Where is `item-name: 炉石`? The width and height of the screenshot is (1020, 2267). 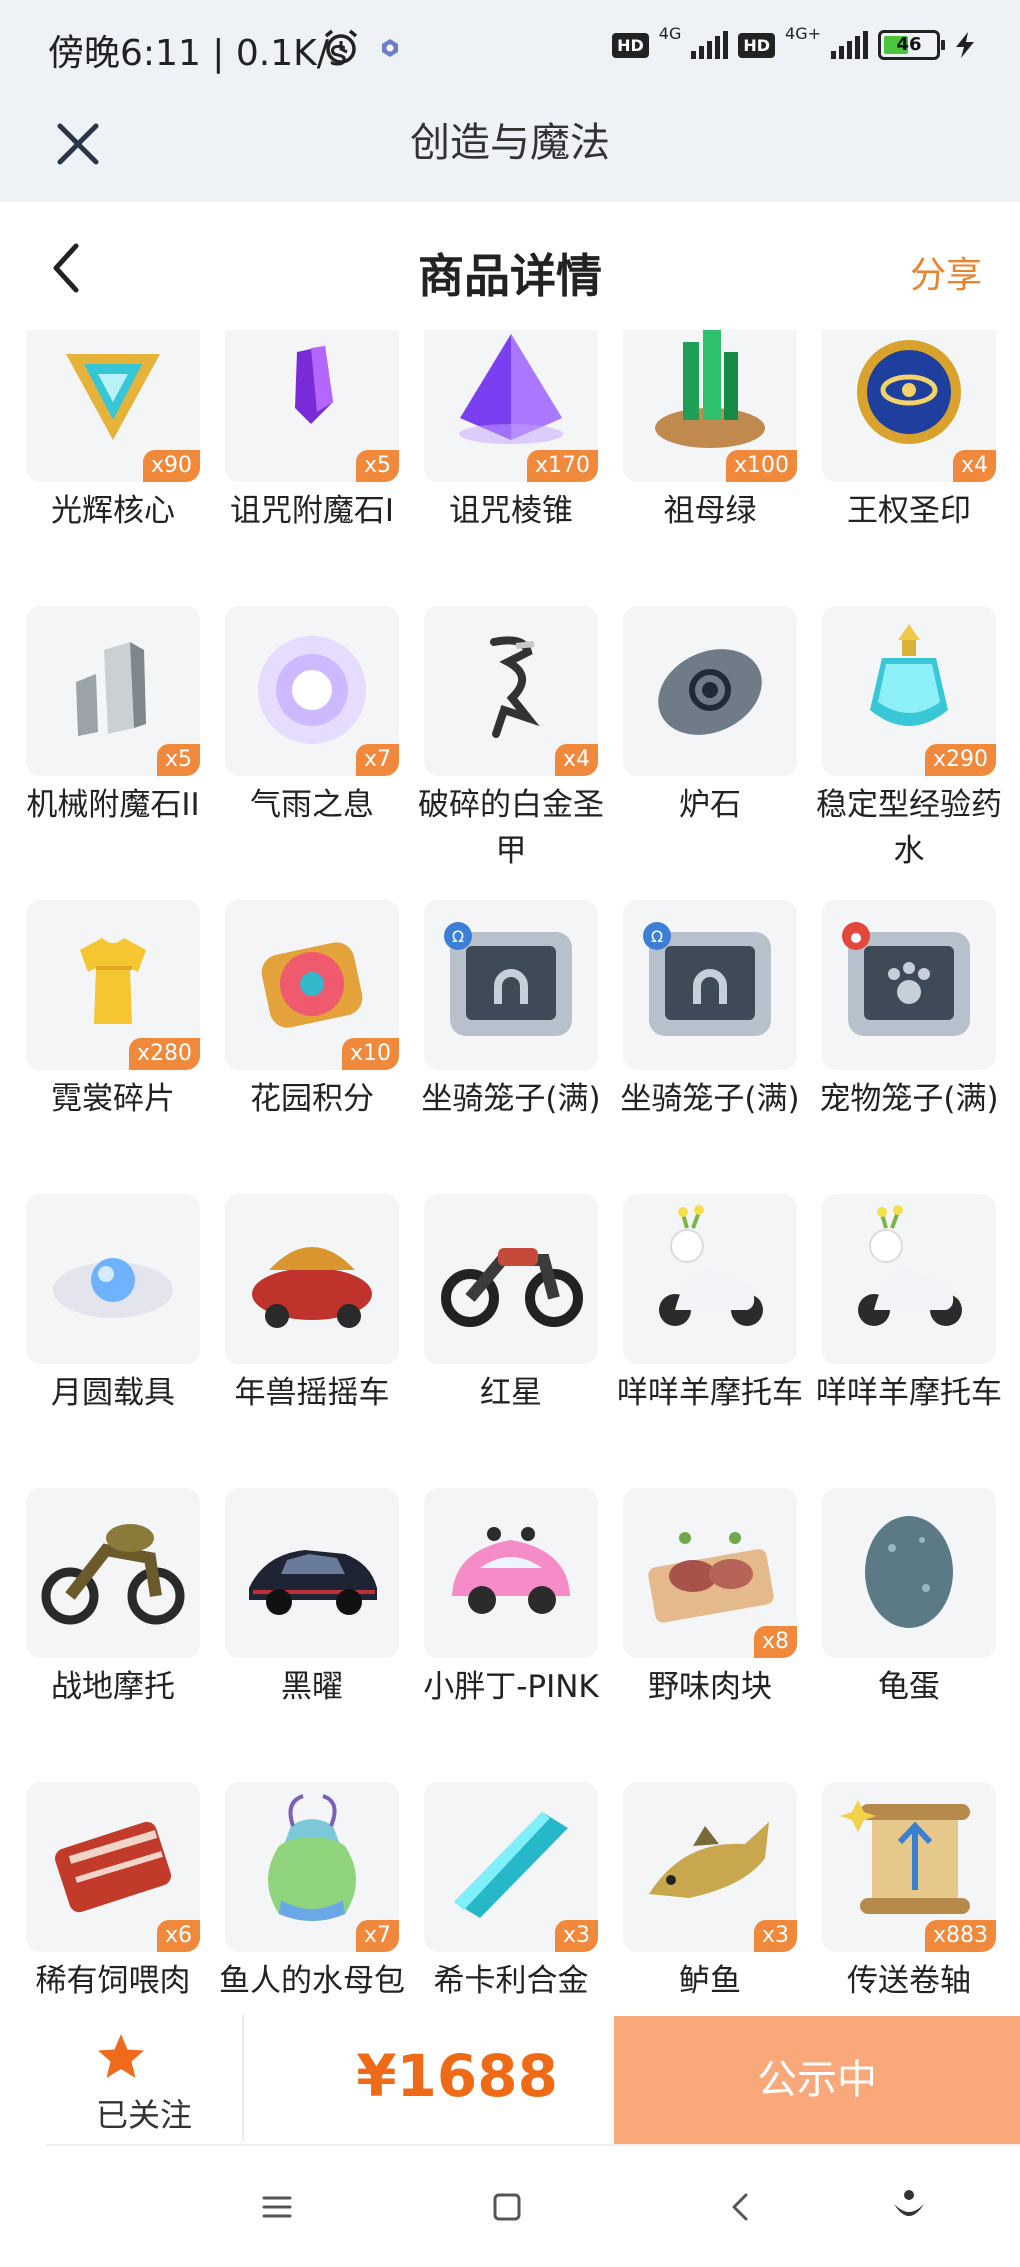 item-name: 炉石 is located at coordinates (710, 805).